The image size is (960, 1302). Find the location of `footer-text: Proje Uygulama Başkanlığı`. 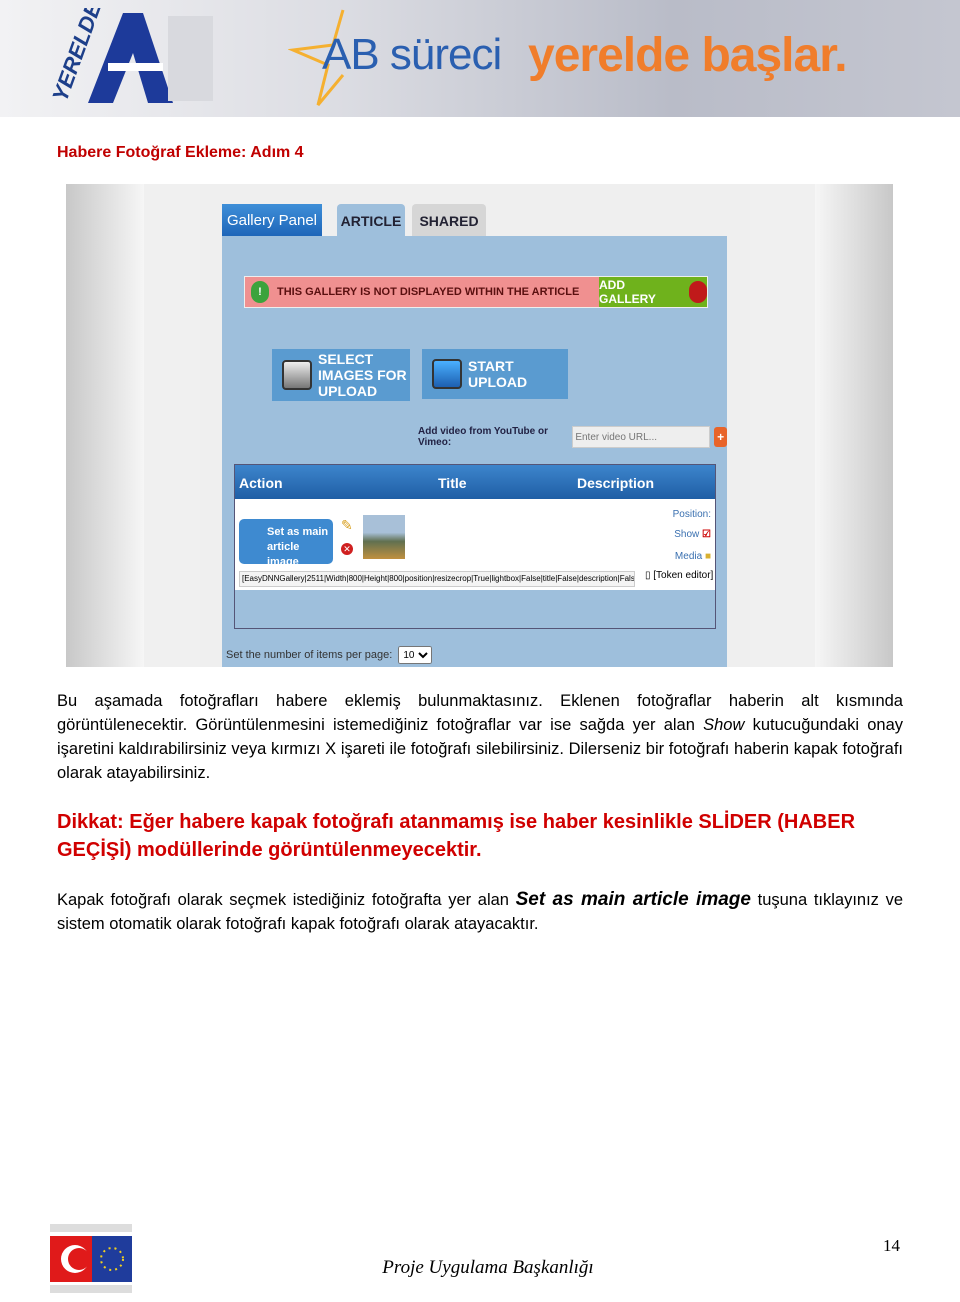

footer-text: Proje Uygulama Başkanlığı is located at coordinates (488, 1267).